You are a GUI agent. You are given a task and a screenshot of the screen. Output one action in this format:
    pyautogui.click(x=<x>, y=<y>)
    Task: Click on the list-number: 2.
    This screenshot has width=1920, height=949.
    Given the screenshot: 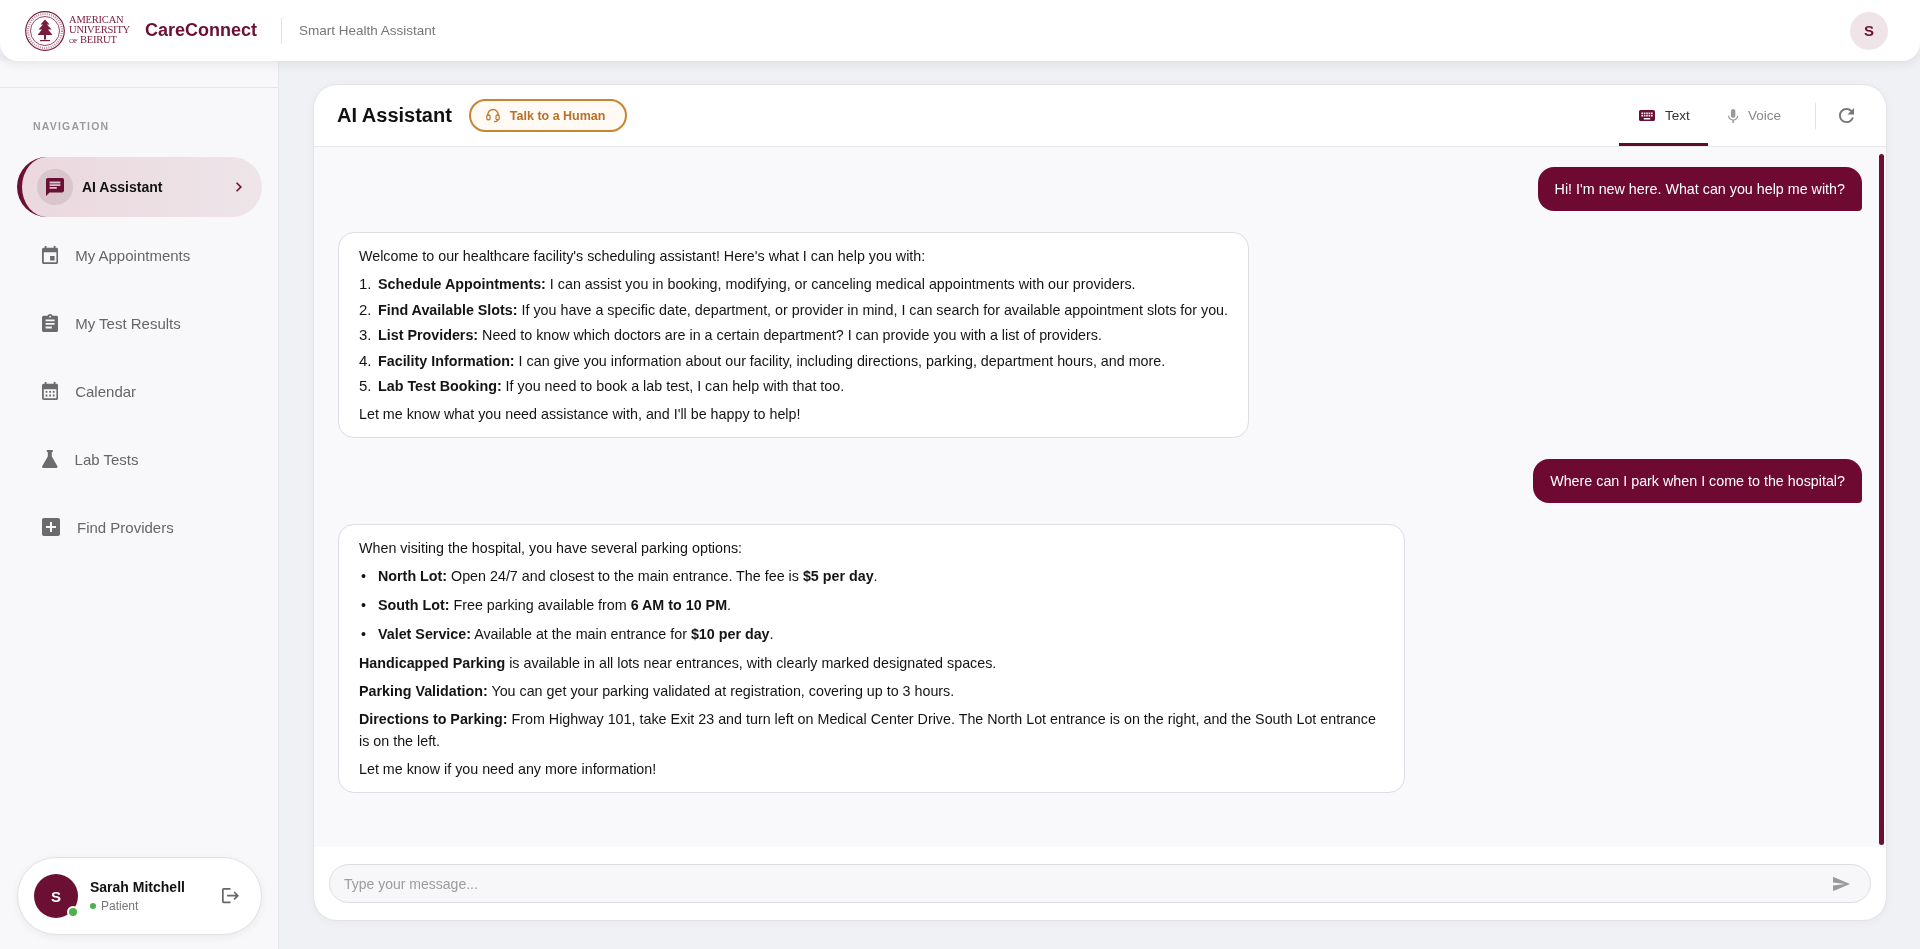 What is the action you would take?
    pyautogui.click(x=365, y=309)
    